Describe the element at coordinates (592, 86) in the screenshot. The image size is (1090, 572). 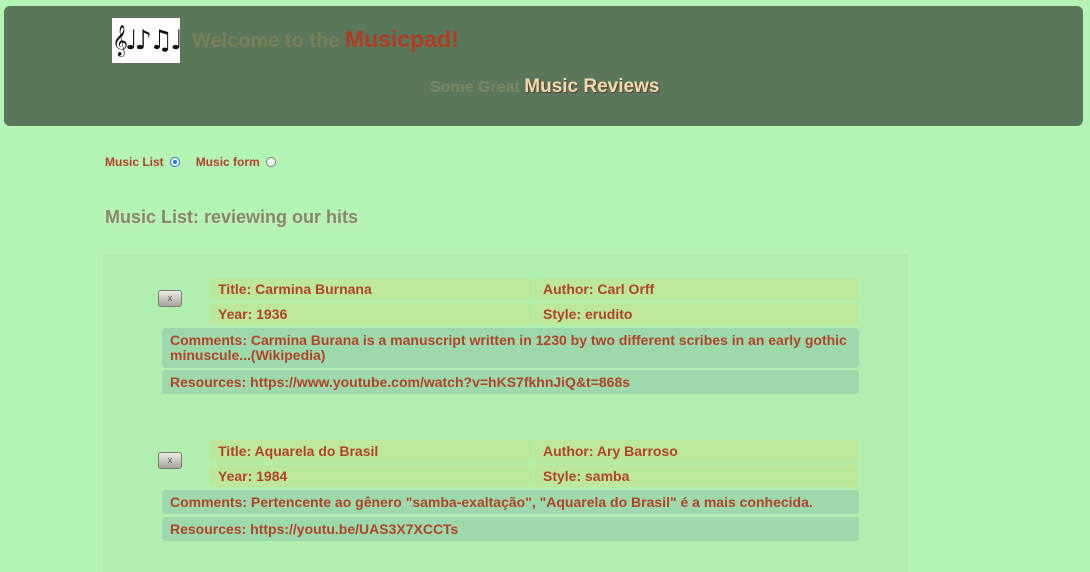
I see `subtitle-big: Music Reviews` at that location.